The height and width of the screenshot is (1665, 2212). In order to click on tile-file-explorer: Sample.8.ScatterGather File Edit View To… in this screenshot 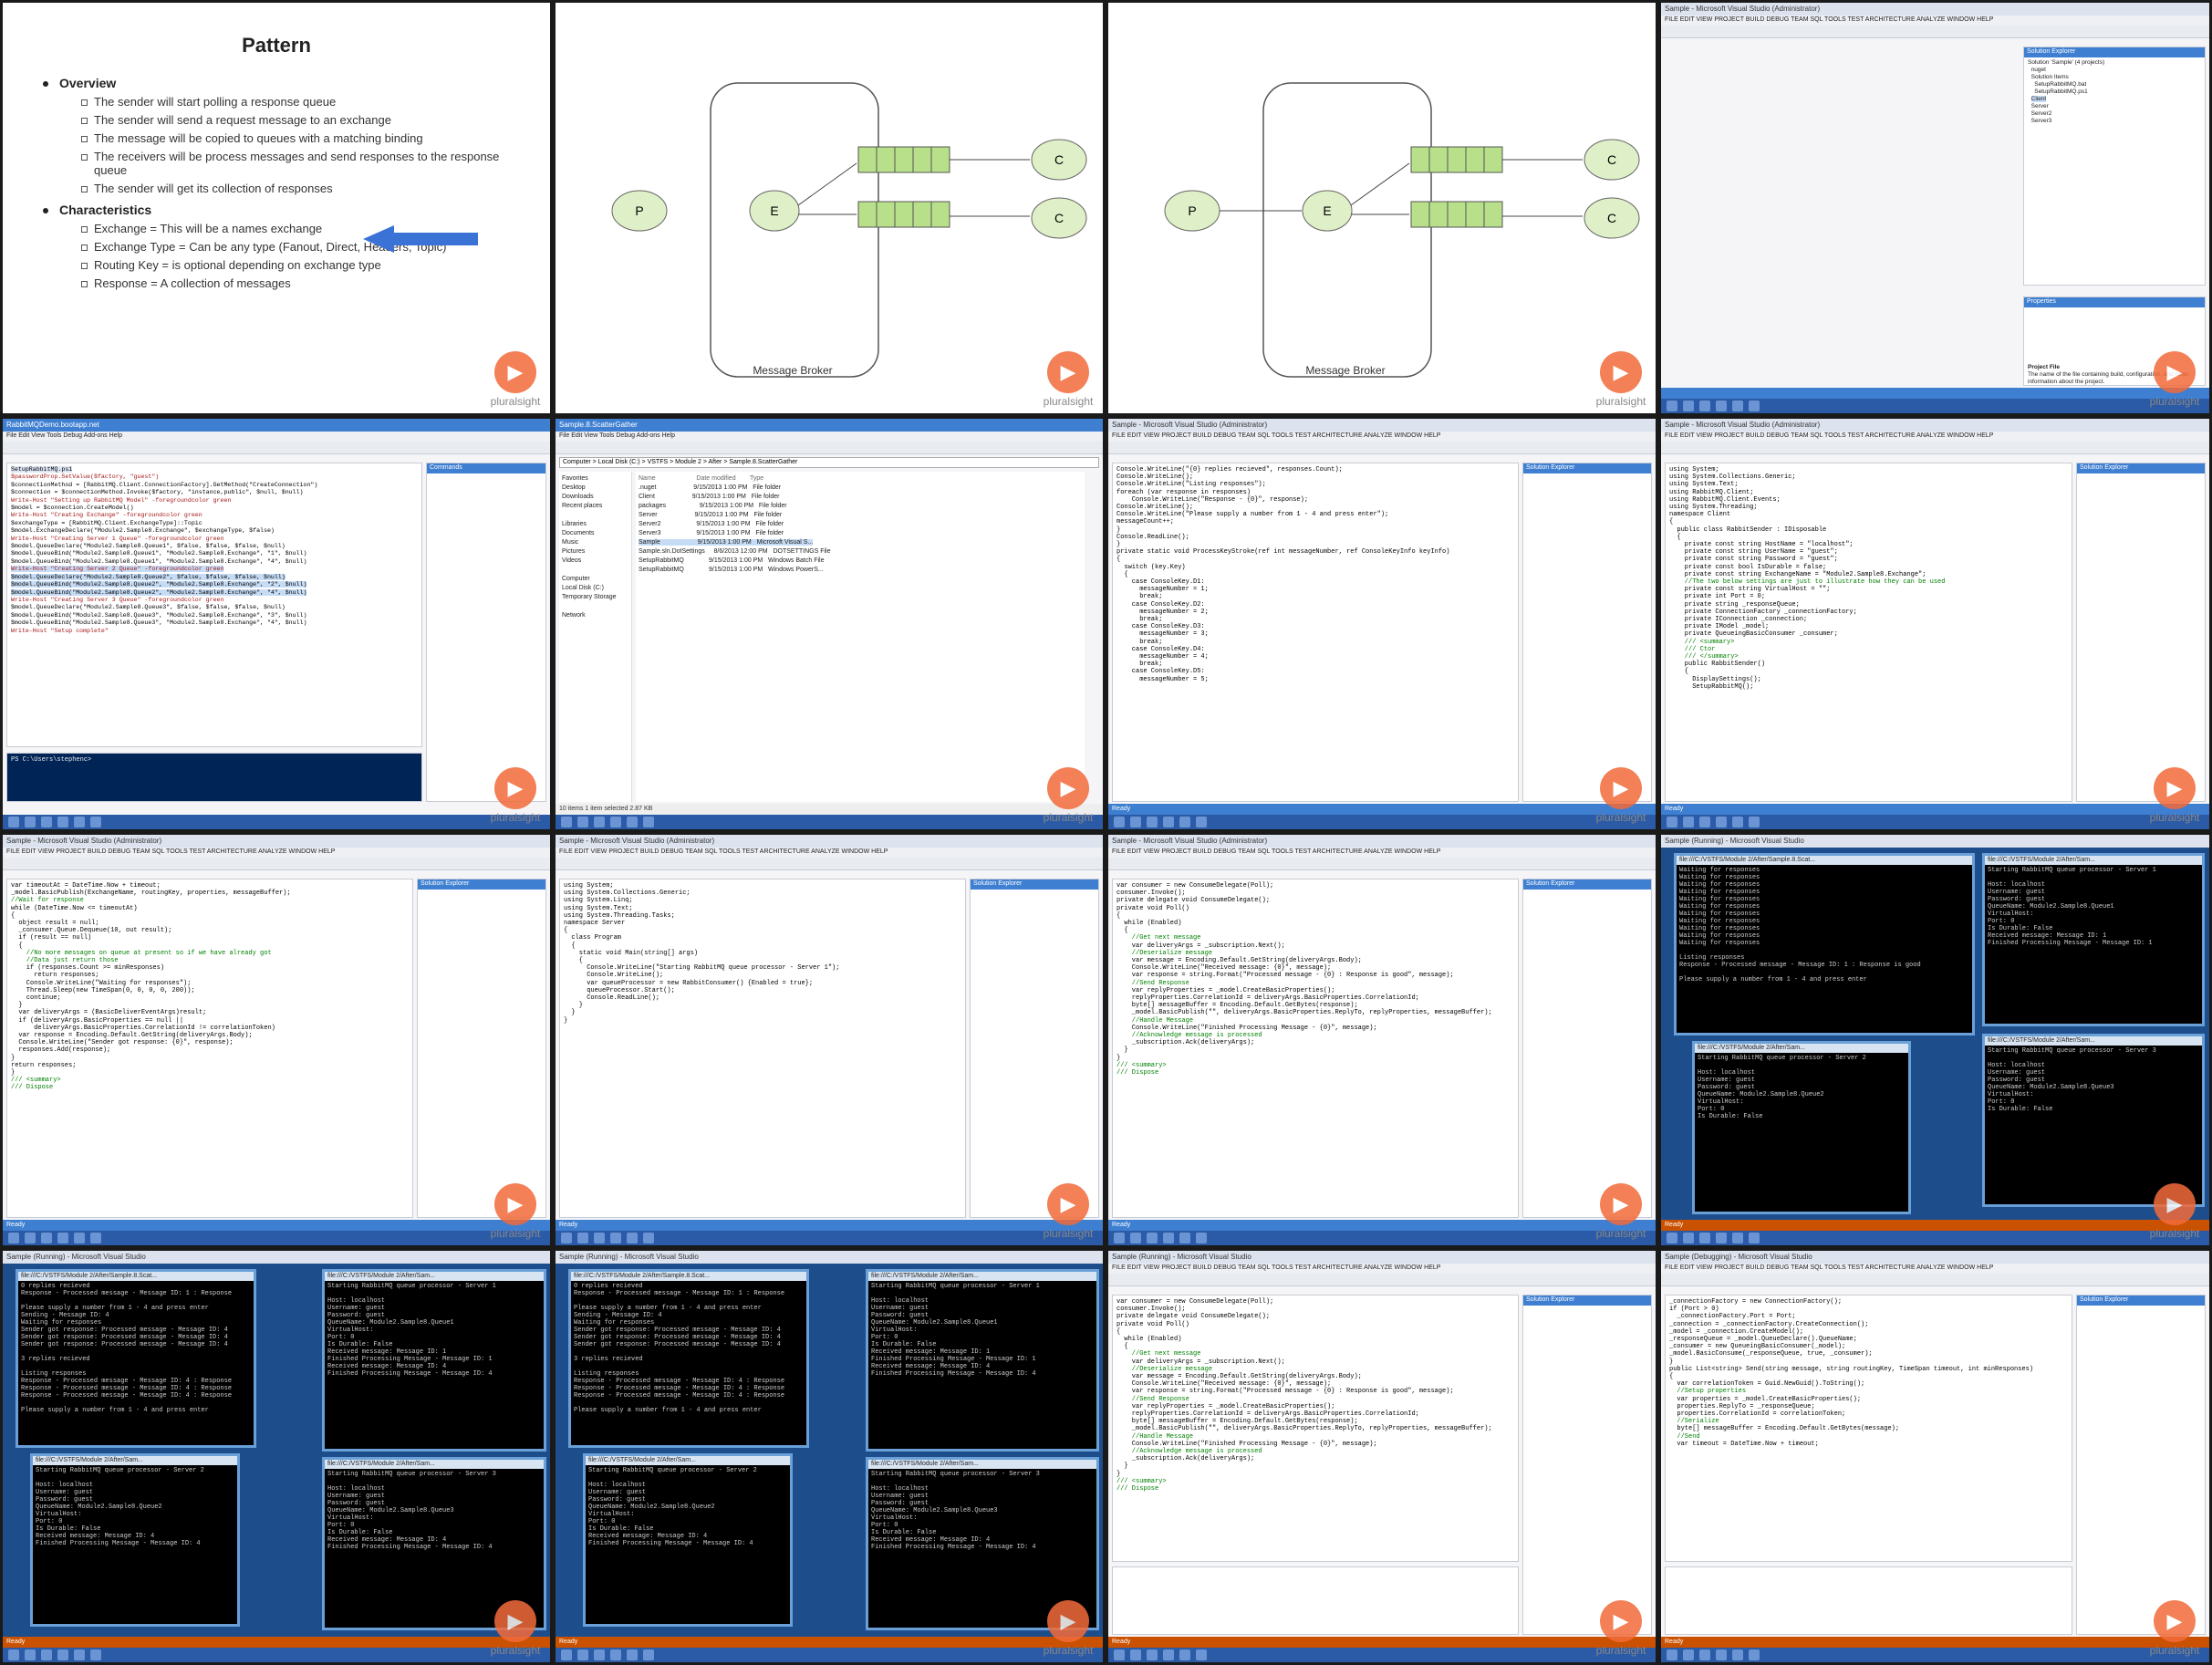, I will do `click(829, 624)`.